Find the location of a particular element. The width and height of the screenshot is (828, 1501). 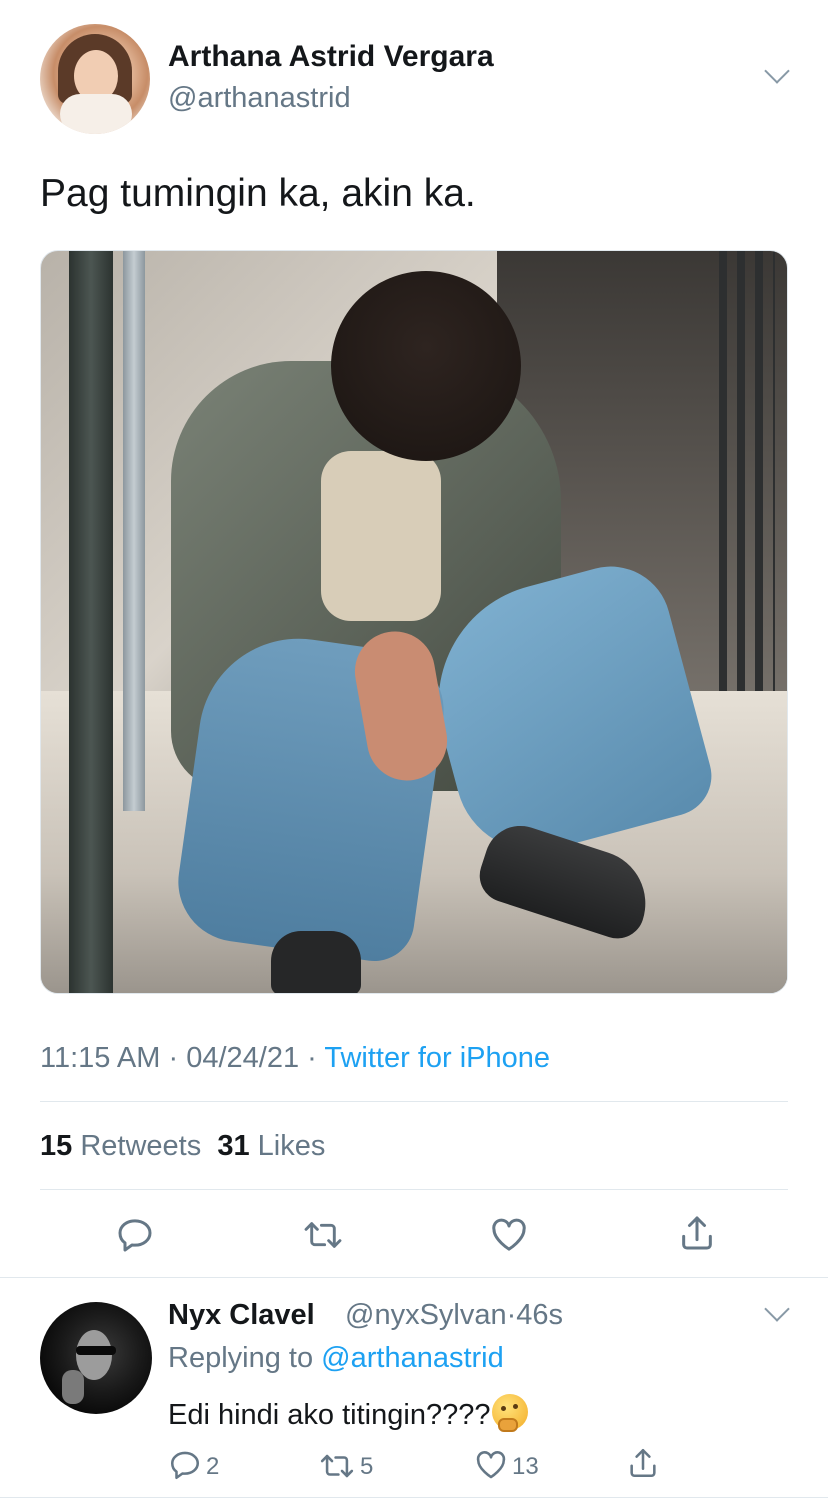

retweet-count: 5 is located at coordinates (367, 1466).